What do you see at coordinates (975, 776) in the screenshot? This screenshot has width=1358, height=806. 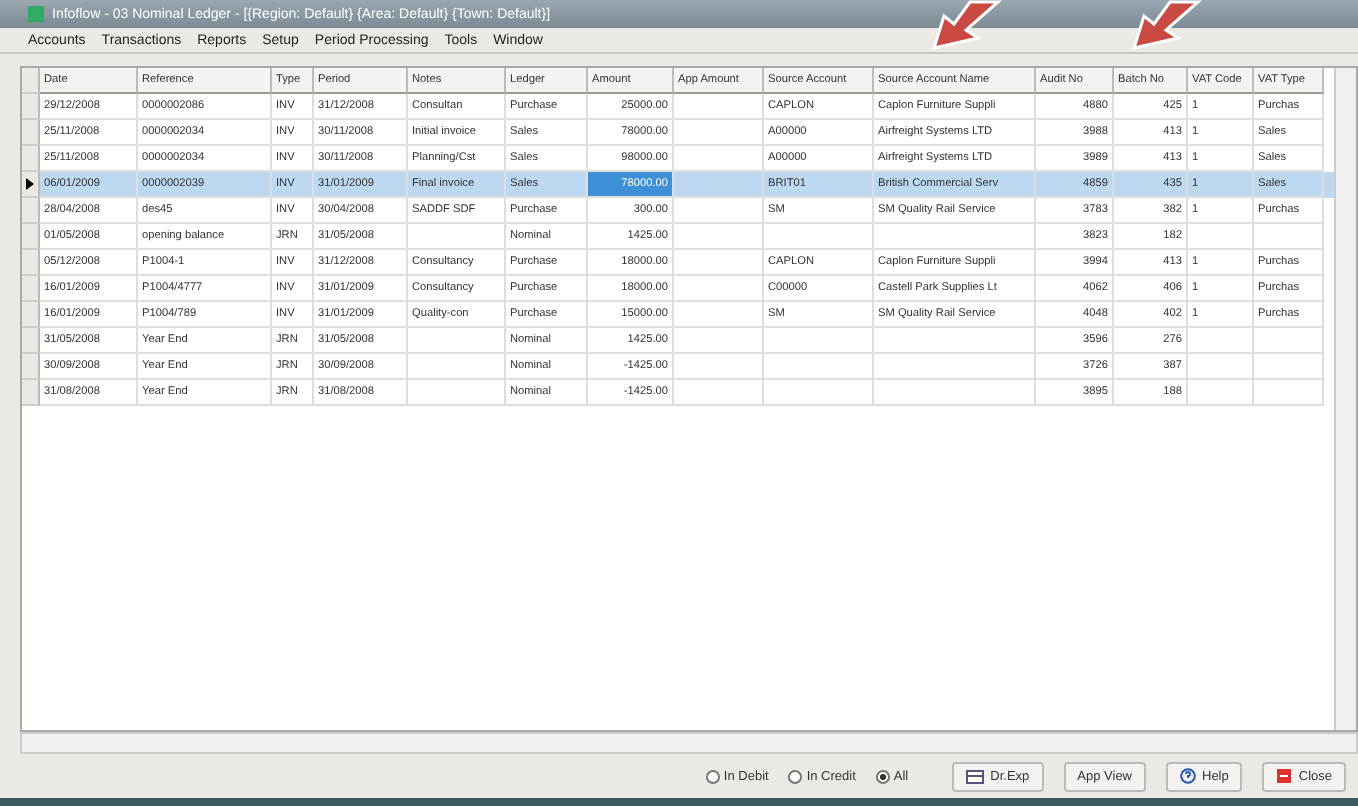 I see `table-icon` at bounding box center [975, 776].